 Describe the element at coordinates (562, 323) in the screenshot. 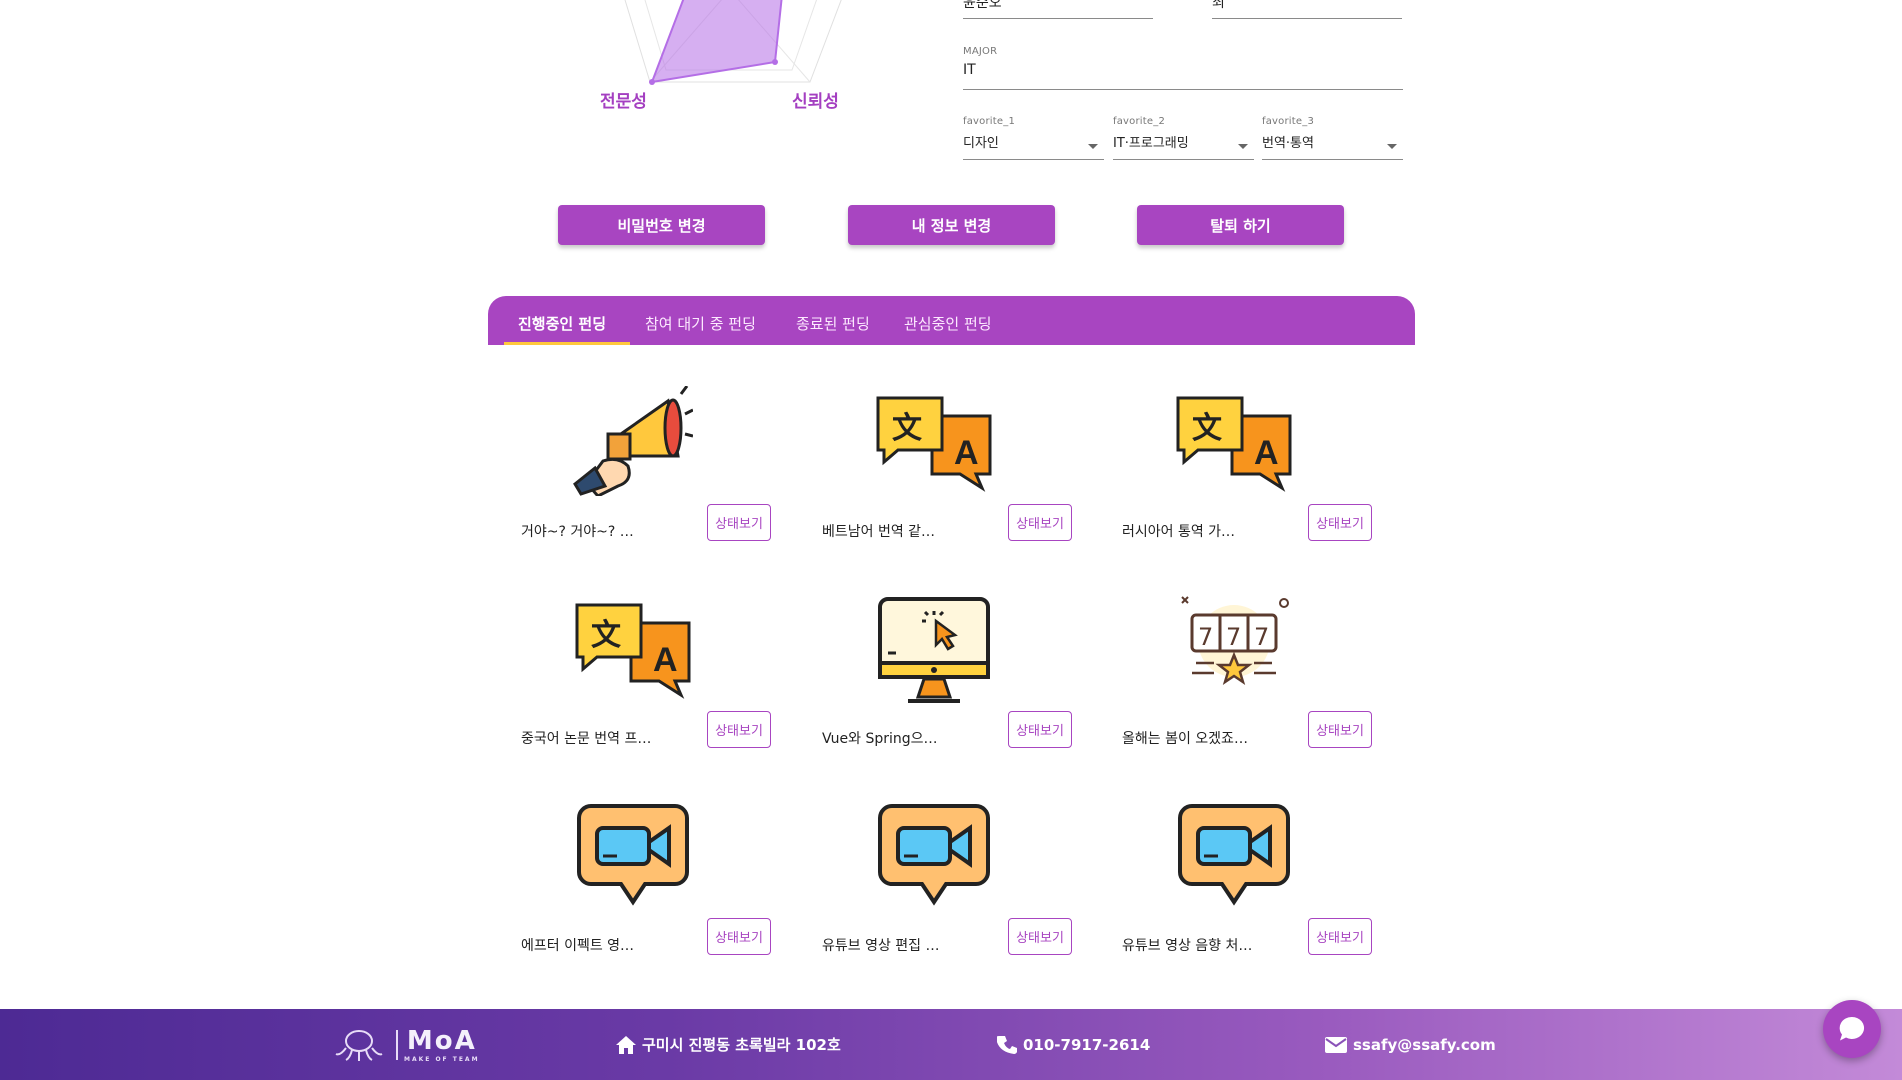

I see `tab-ongoing-funding: 진행중인 펀딩` at that location.